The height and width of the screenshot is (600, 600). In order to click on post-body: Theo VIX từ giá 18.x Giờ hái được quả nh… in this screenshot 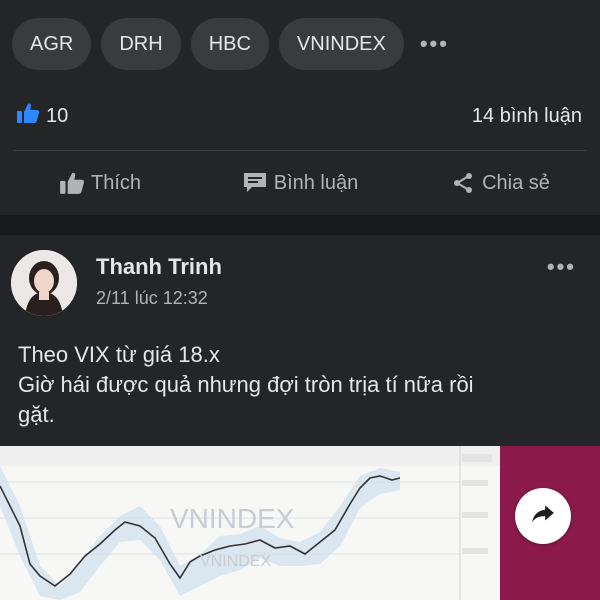, I will do `click(298, 385)`.